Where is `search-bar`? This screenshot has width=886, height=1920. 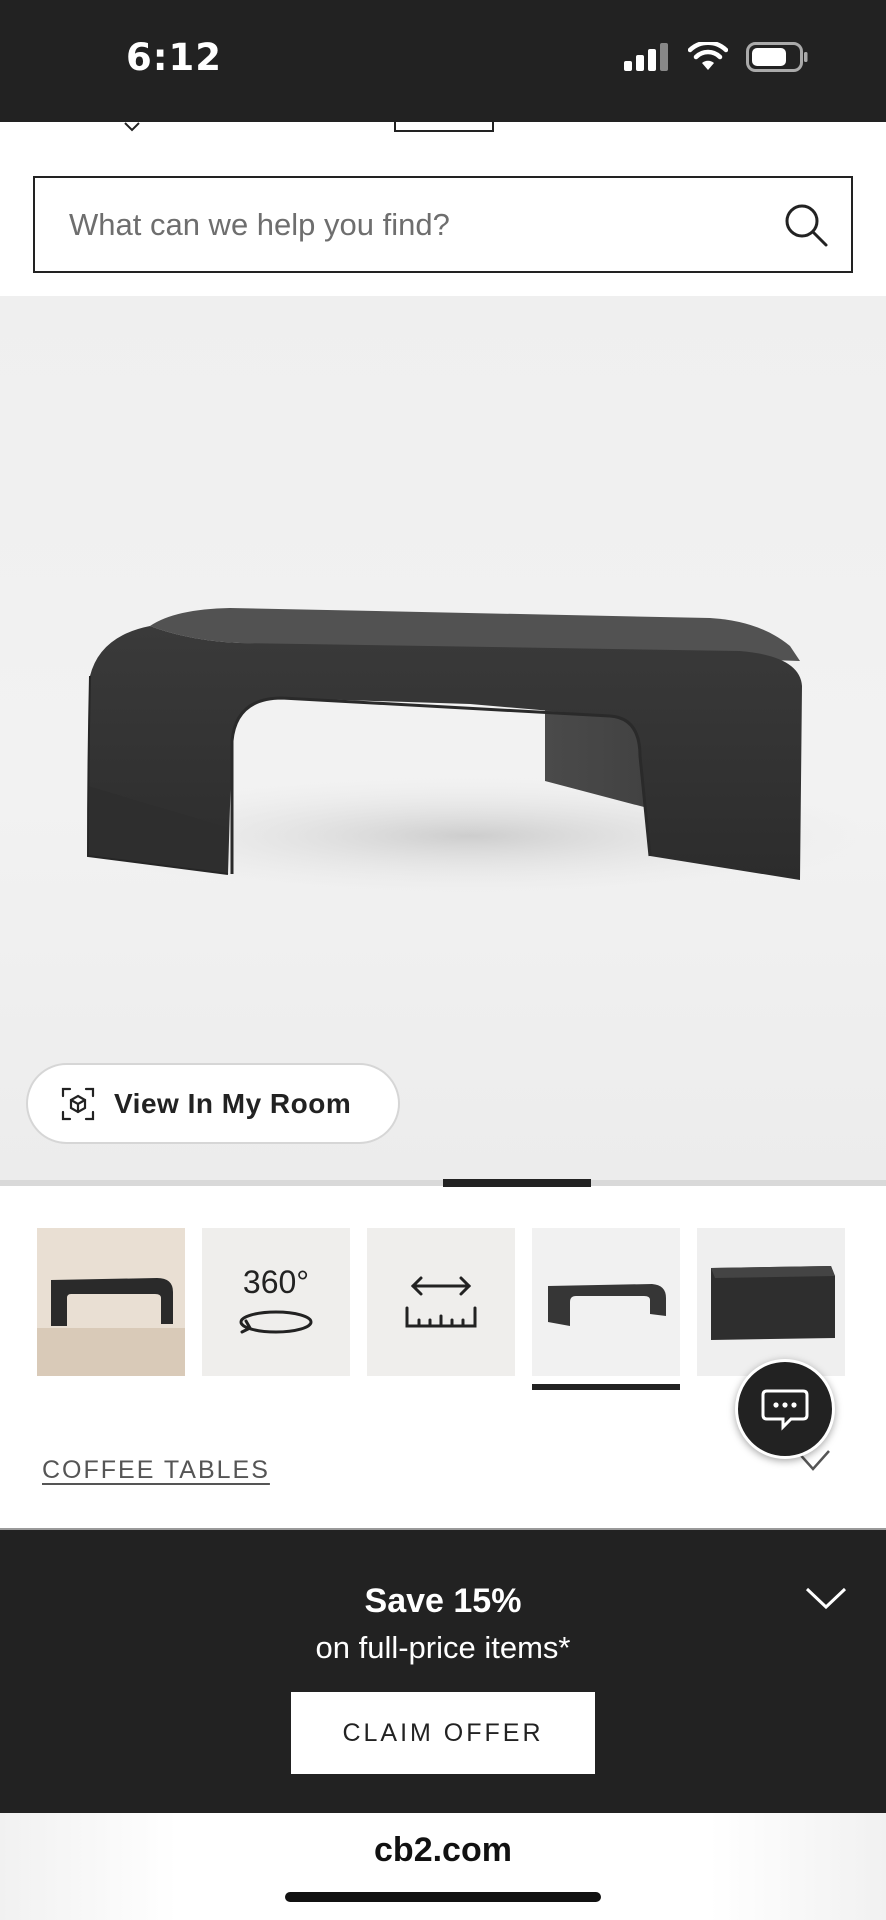
search-bar is located at coordinates (443, 224).